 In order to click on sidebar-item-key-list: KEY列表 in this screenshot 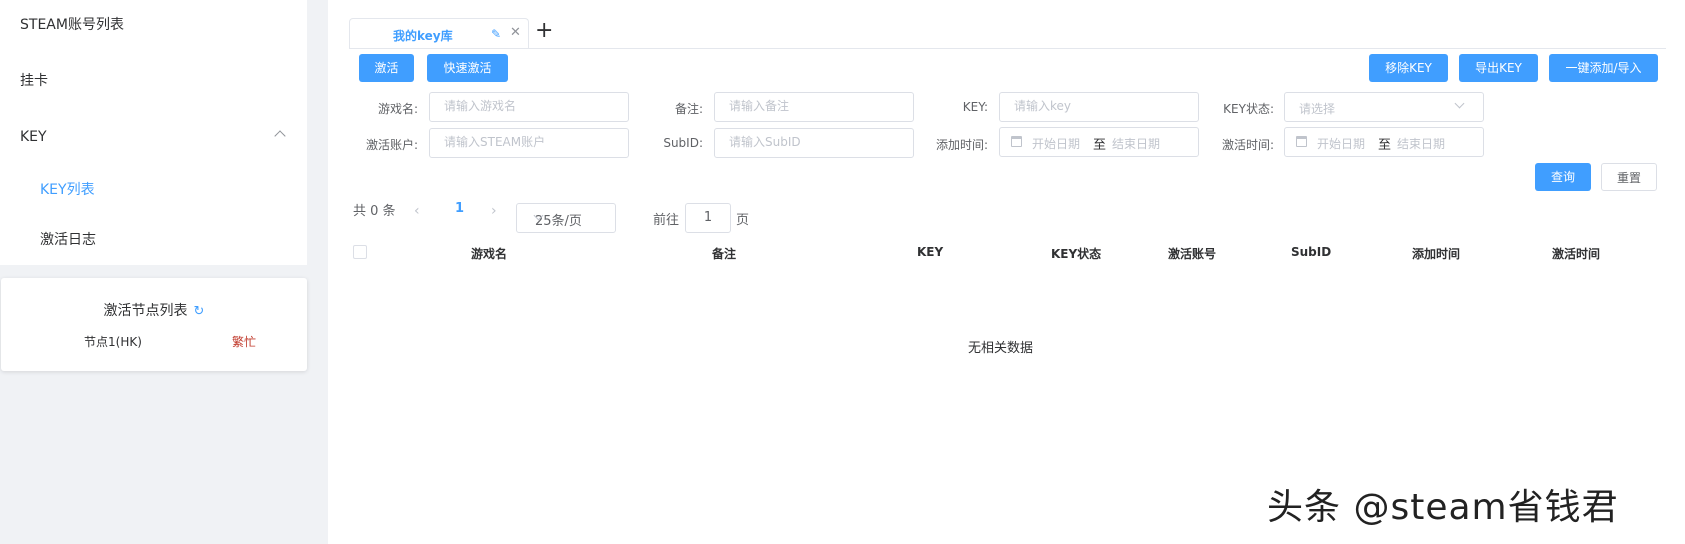, I will do `click(153, 190)`.